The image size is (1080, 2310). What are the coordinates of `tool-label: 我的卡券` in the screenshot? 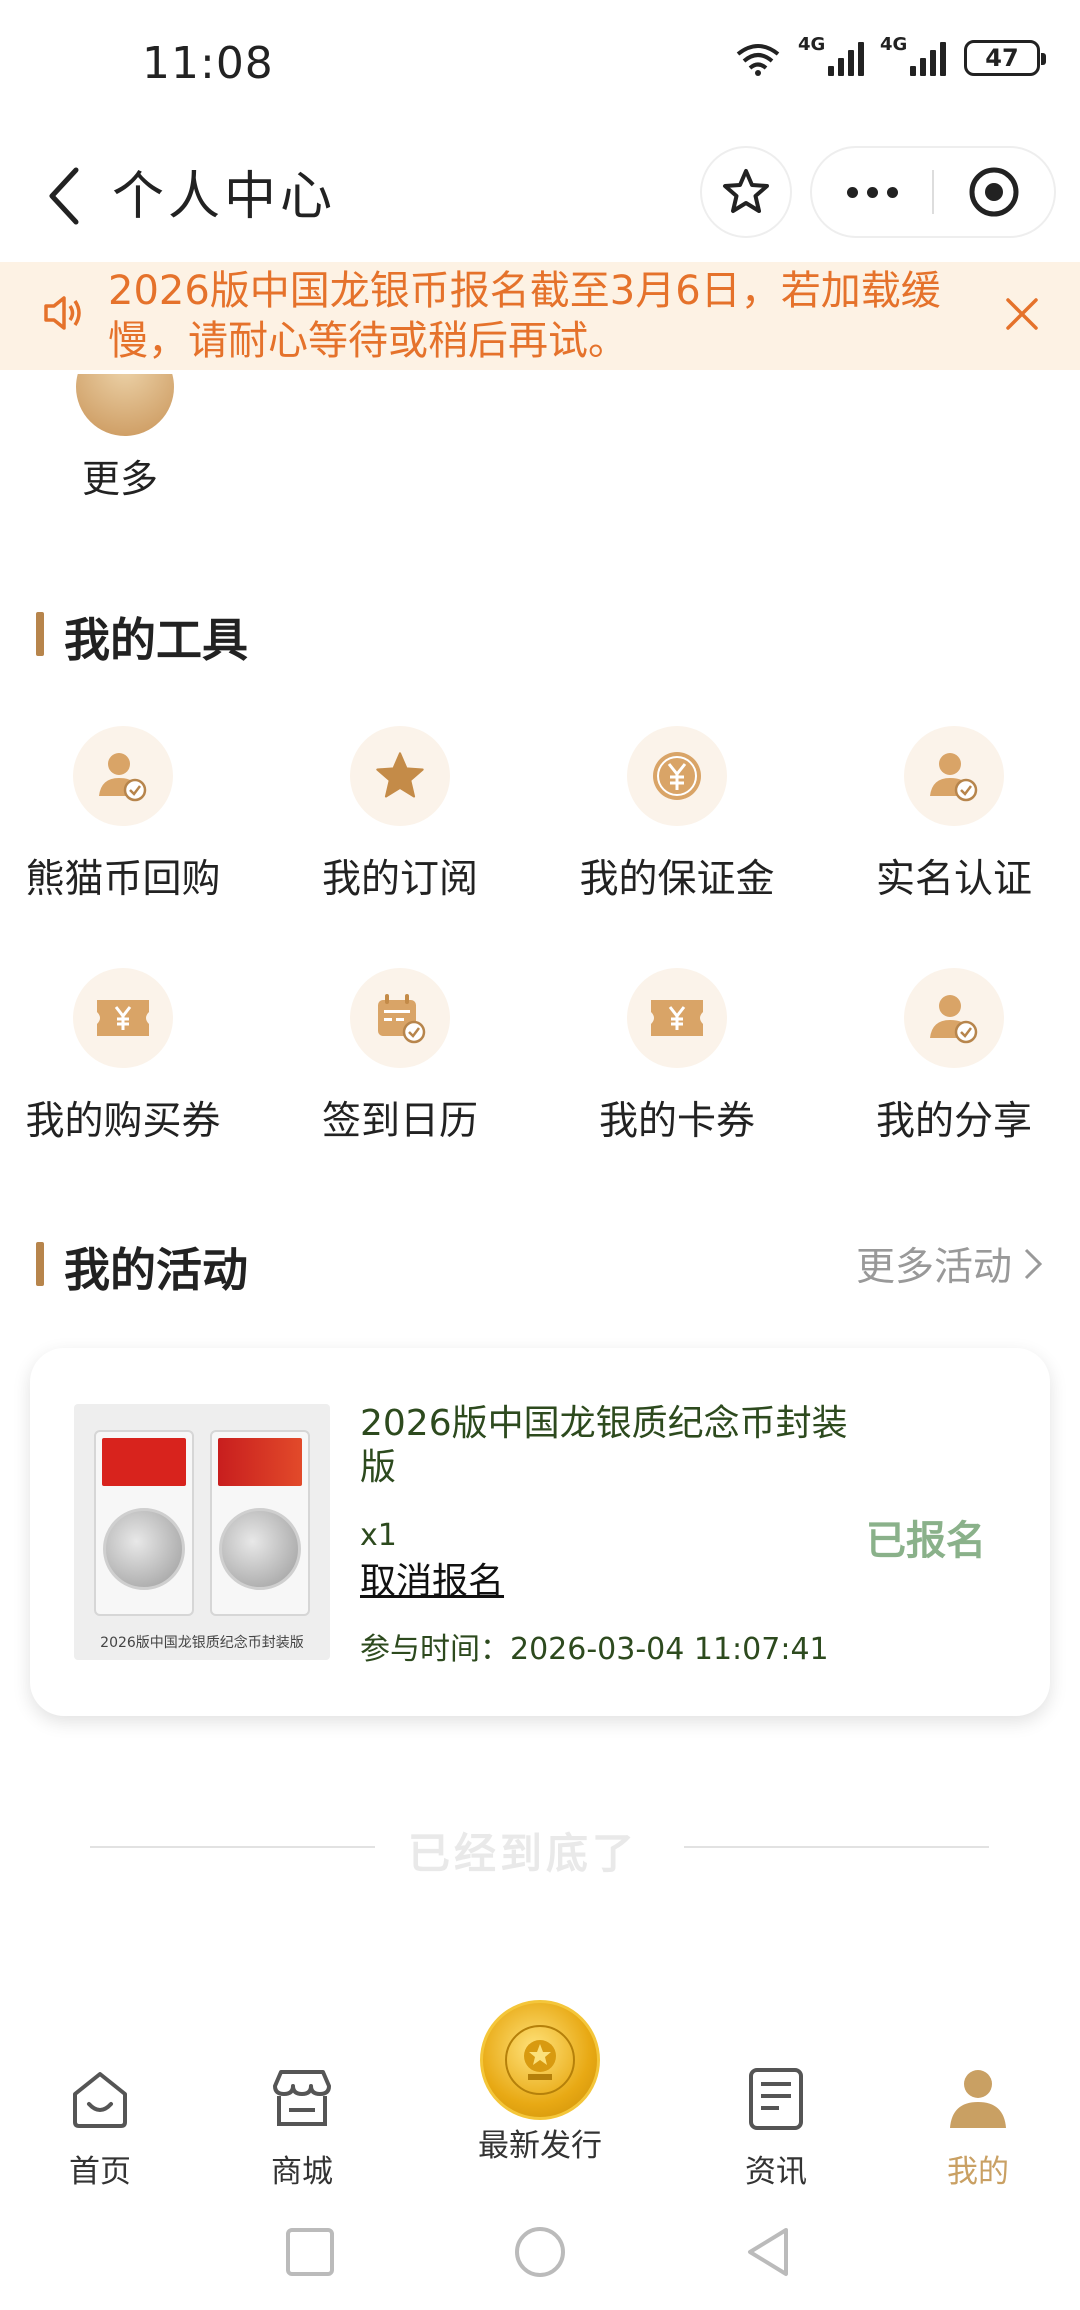 It's located at (676, 1121).